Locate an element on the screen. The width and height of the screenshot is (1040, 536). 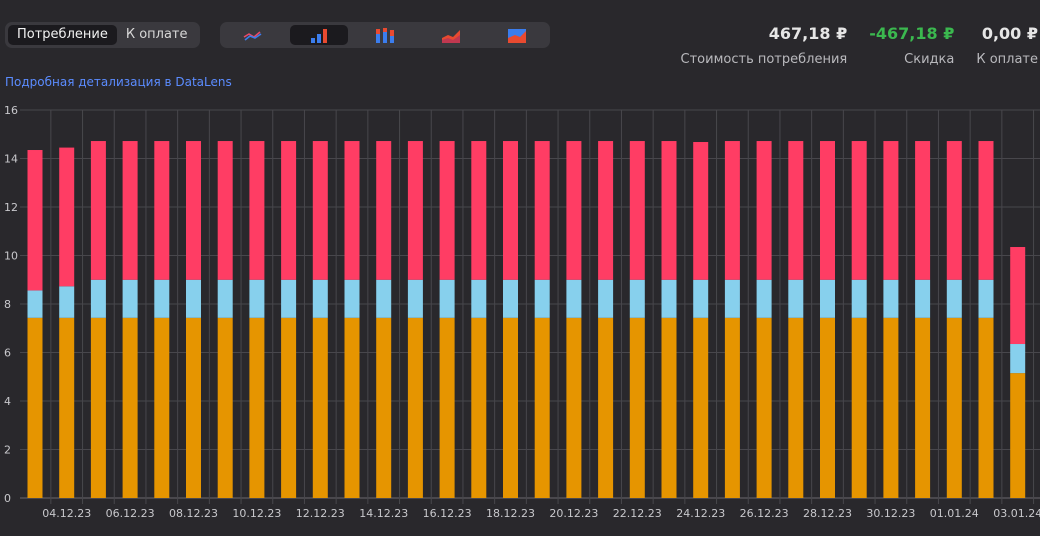
x-tick-label: 14.12.23 is located at coordinates (383, 513).